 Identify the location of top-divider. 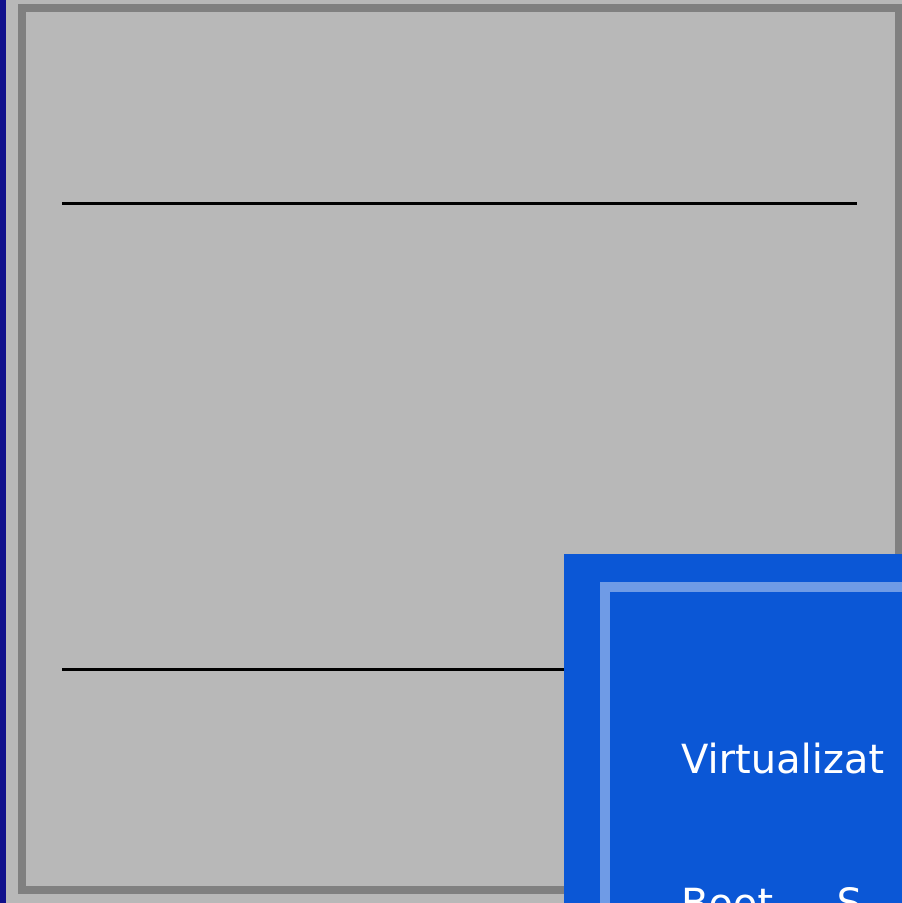
(459, 203).